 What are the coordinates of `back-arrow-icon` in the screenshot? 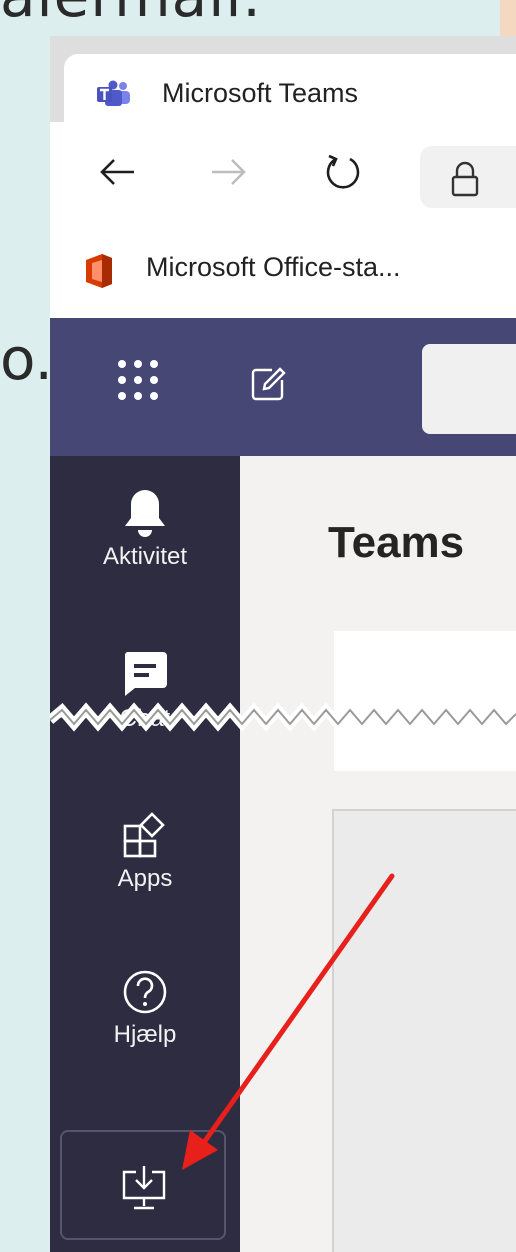 It's located at (118, 172).